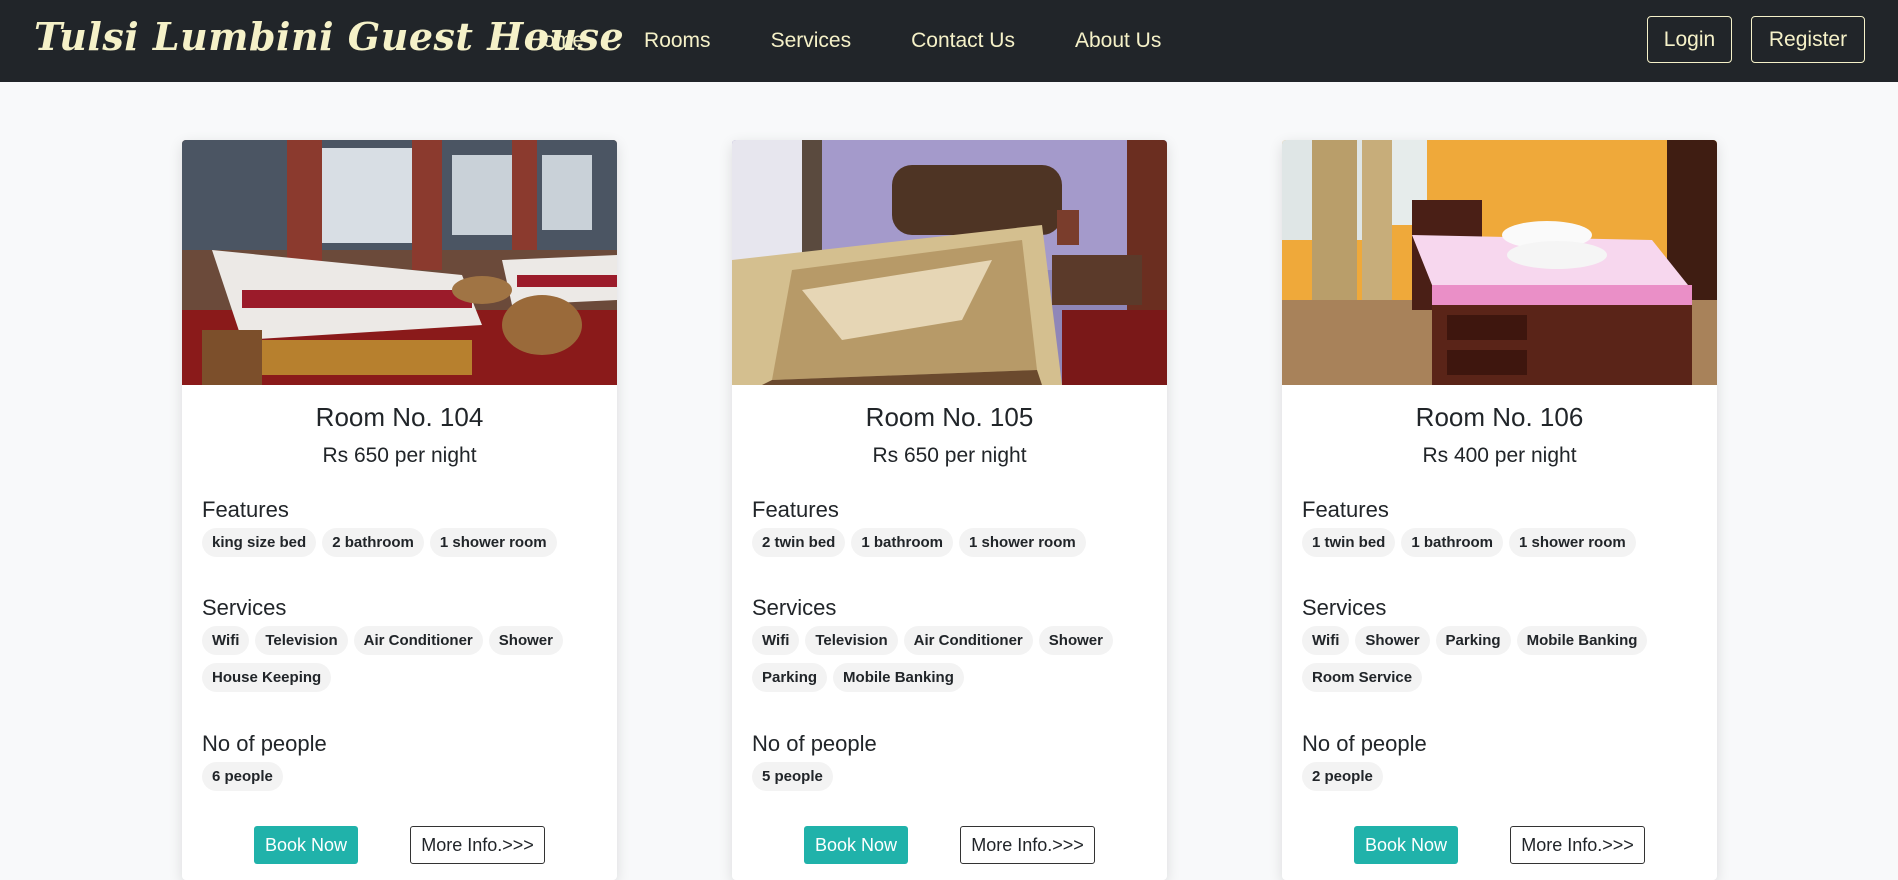 This screenshot has width=1898, height=880. What do you see at coordinates (792, 776) in the screenshot?
I see `people-chip: 5 people` at bounding box center [792, 776].